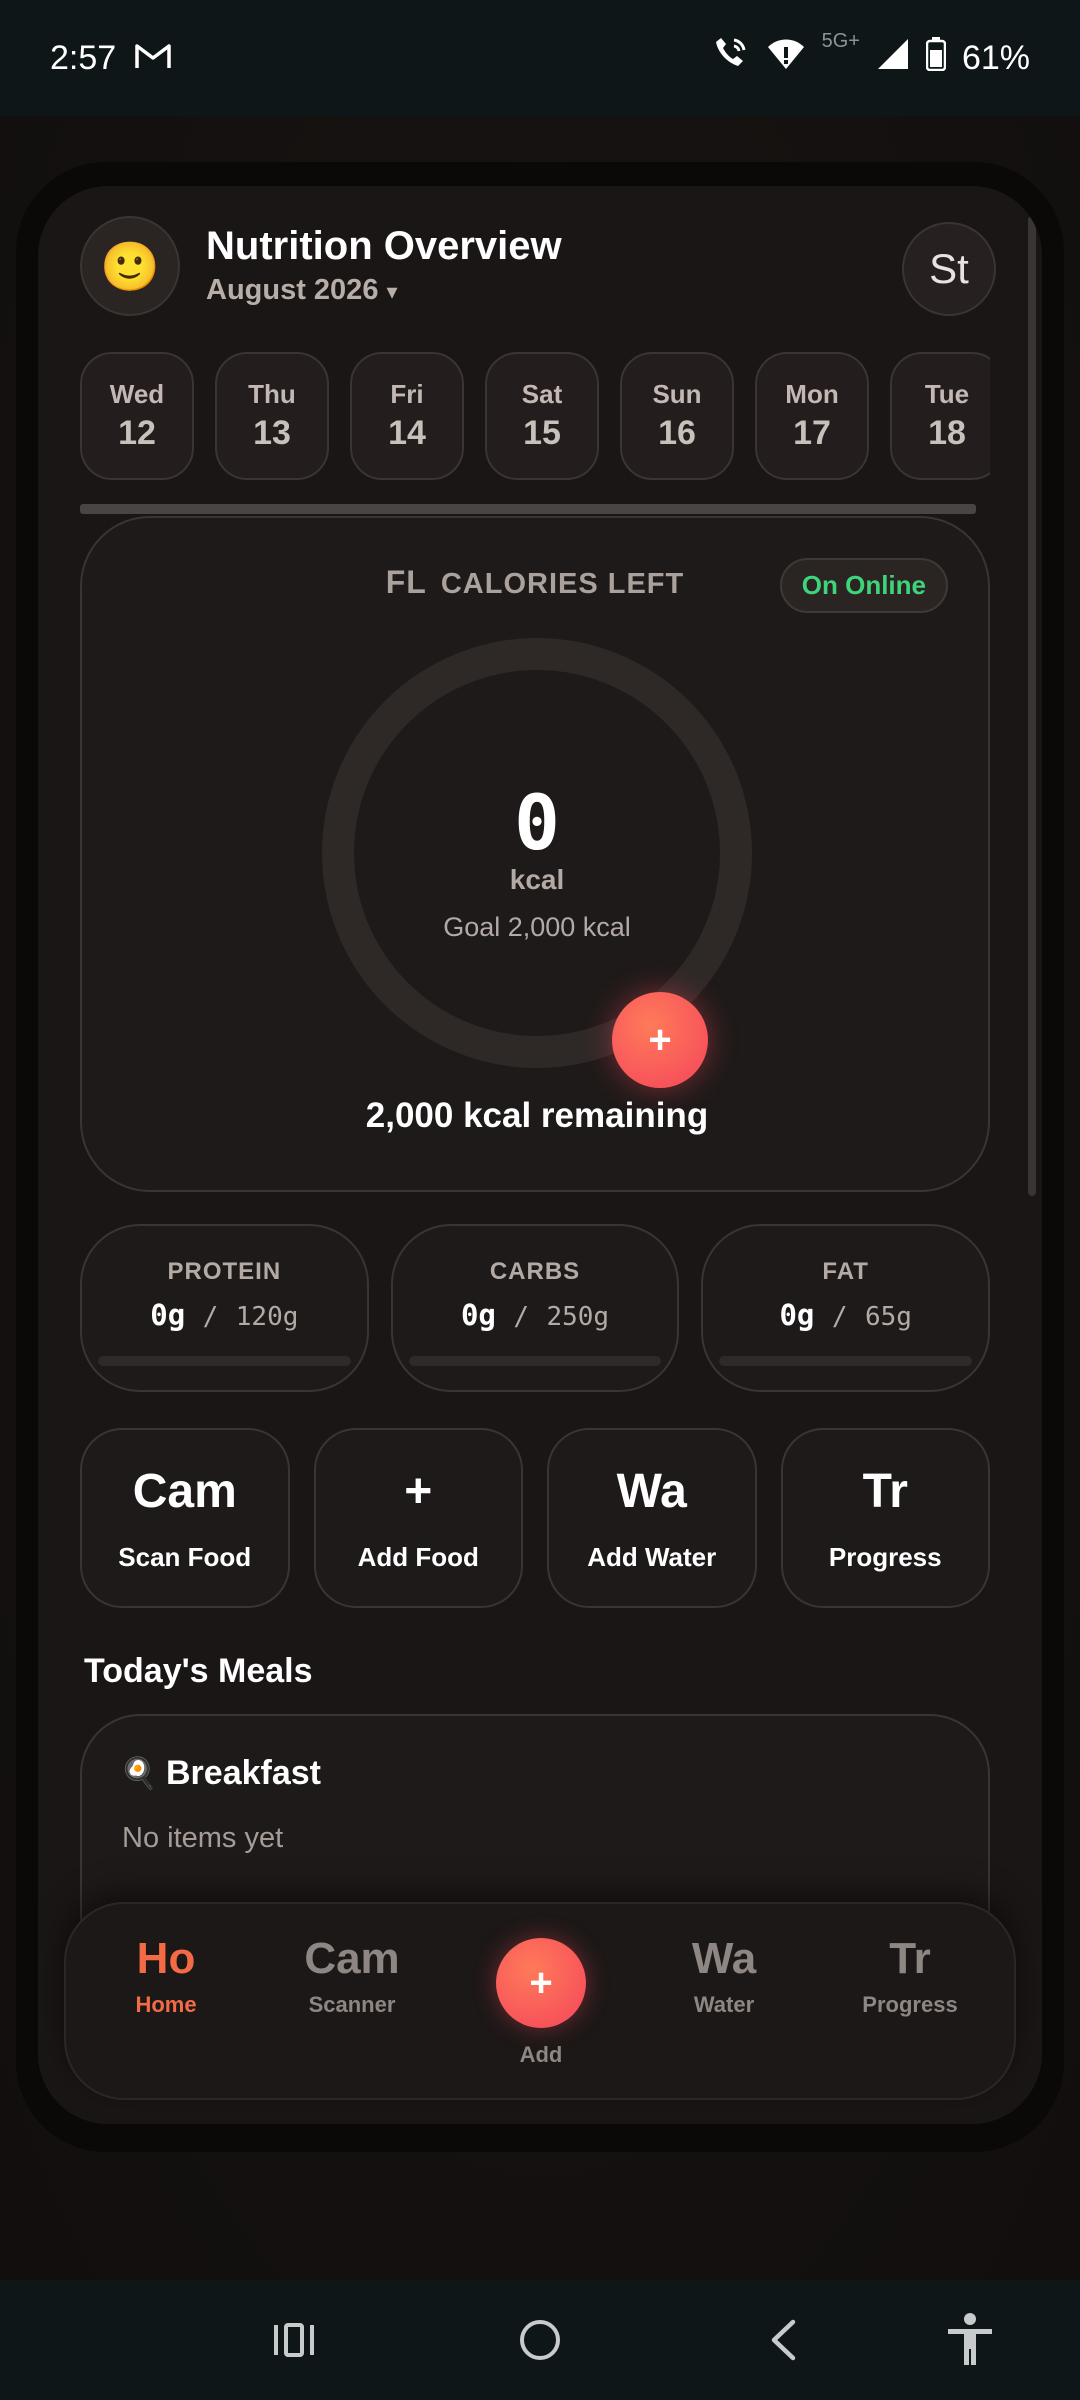 The image size is (1080, 2400). Describe the element at coordinates (224, 1271) in the screenshot. I see `macro-label: PROTEIN` at that location.